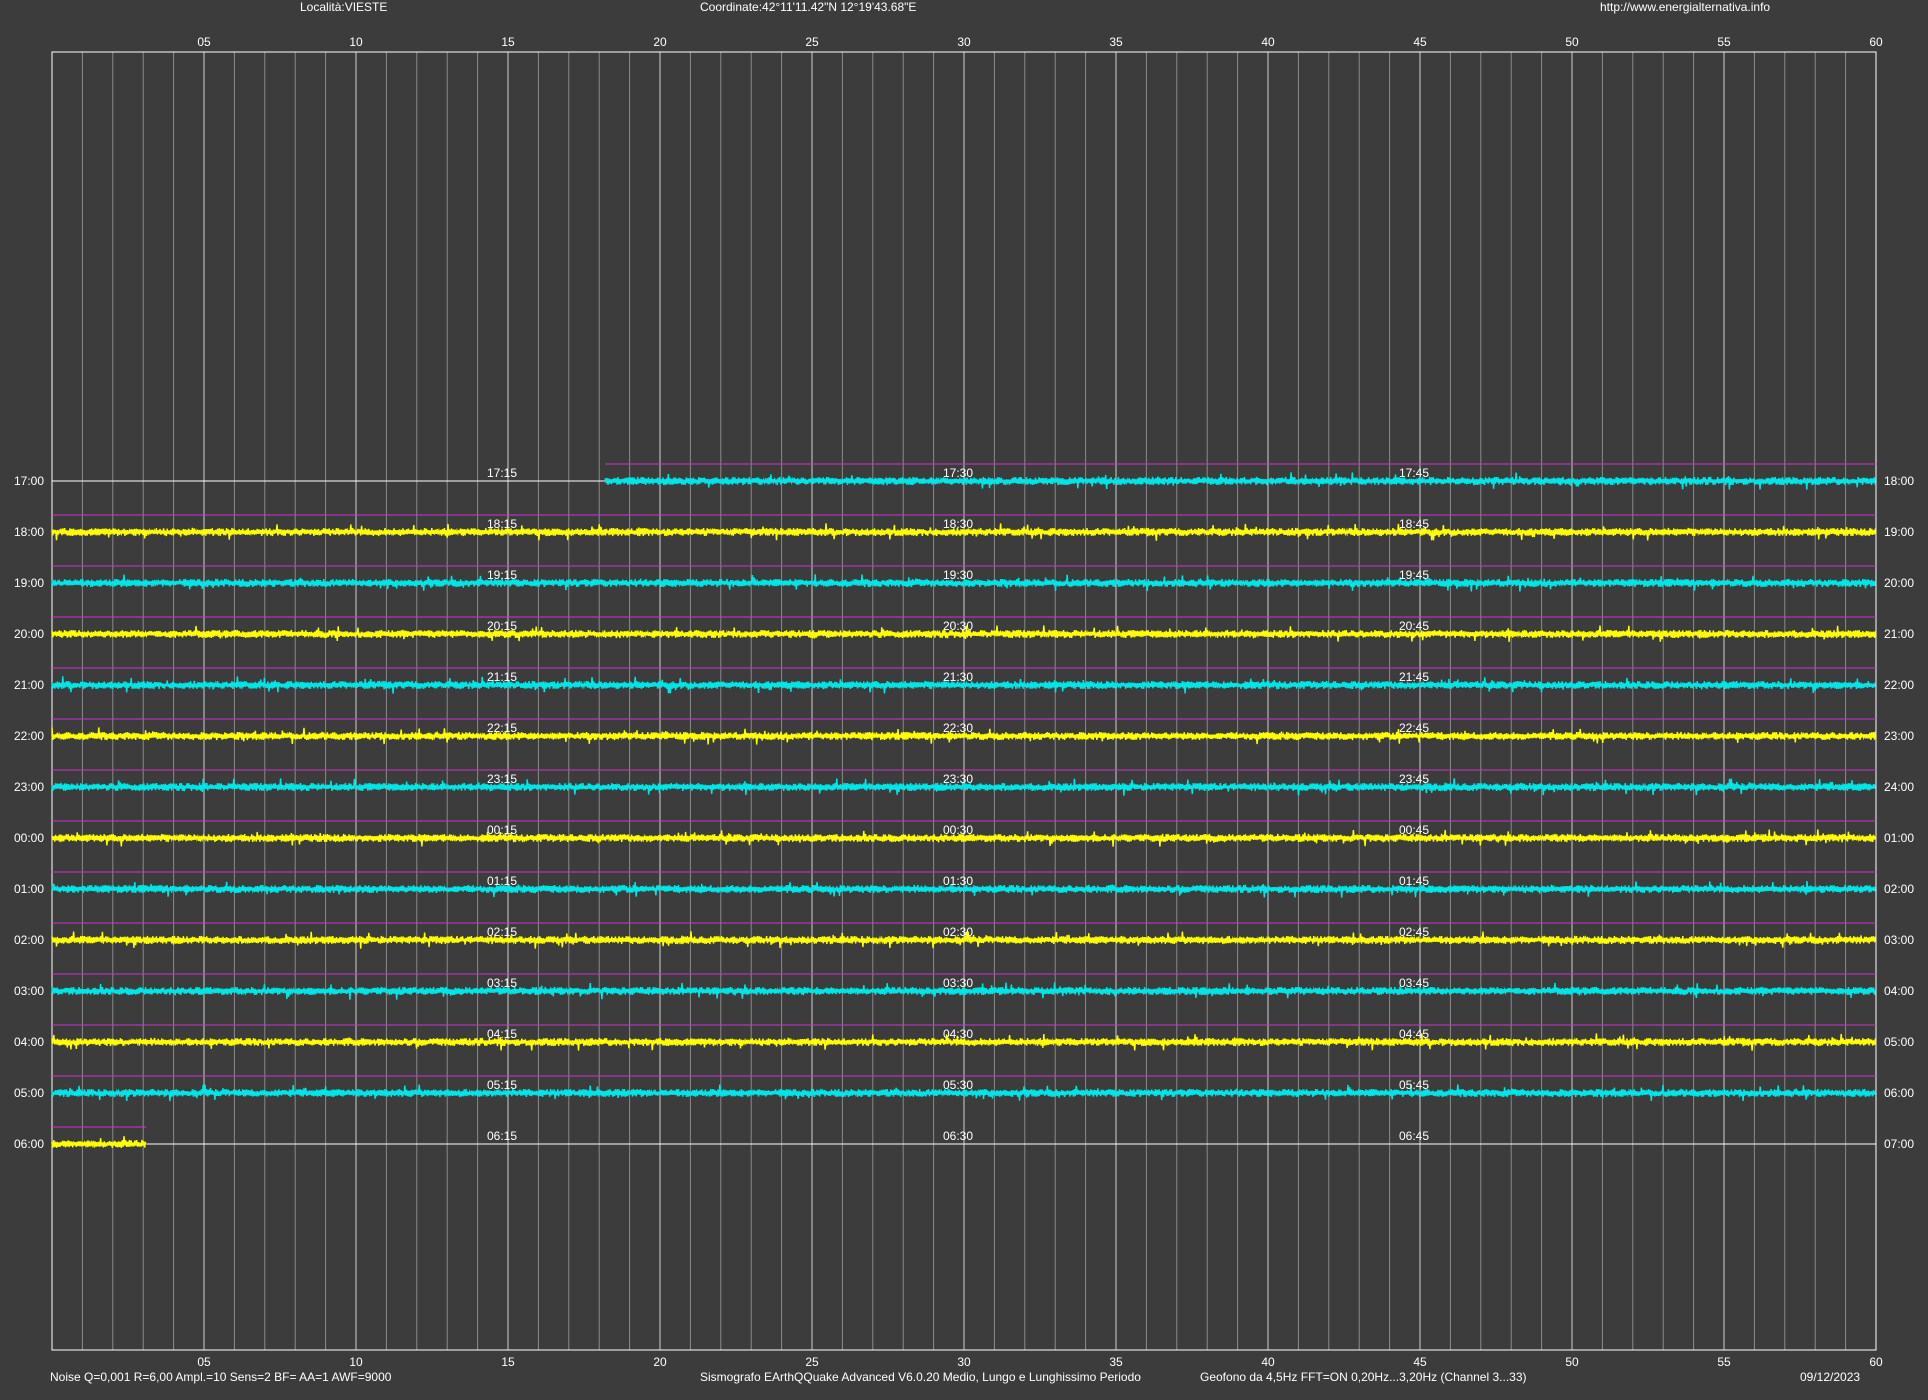  Describe the element at coordinates (808, 7) in the screenshot. I see `coordinates-label: Coordinate:42°11'11.42"N 12°19'43.68"E` at that location.